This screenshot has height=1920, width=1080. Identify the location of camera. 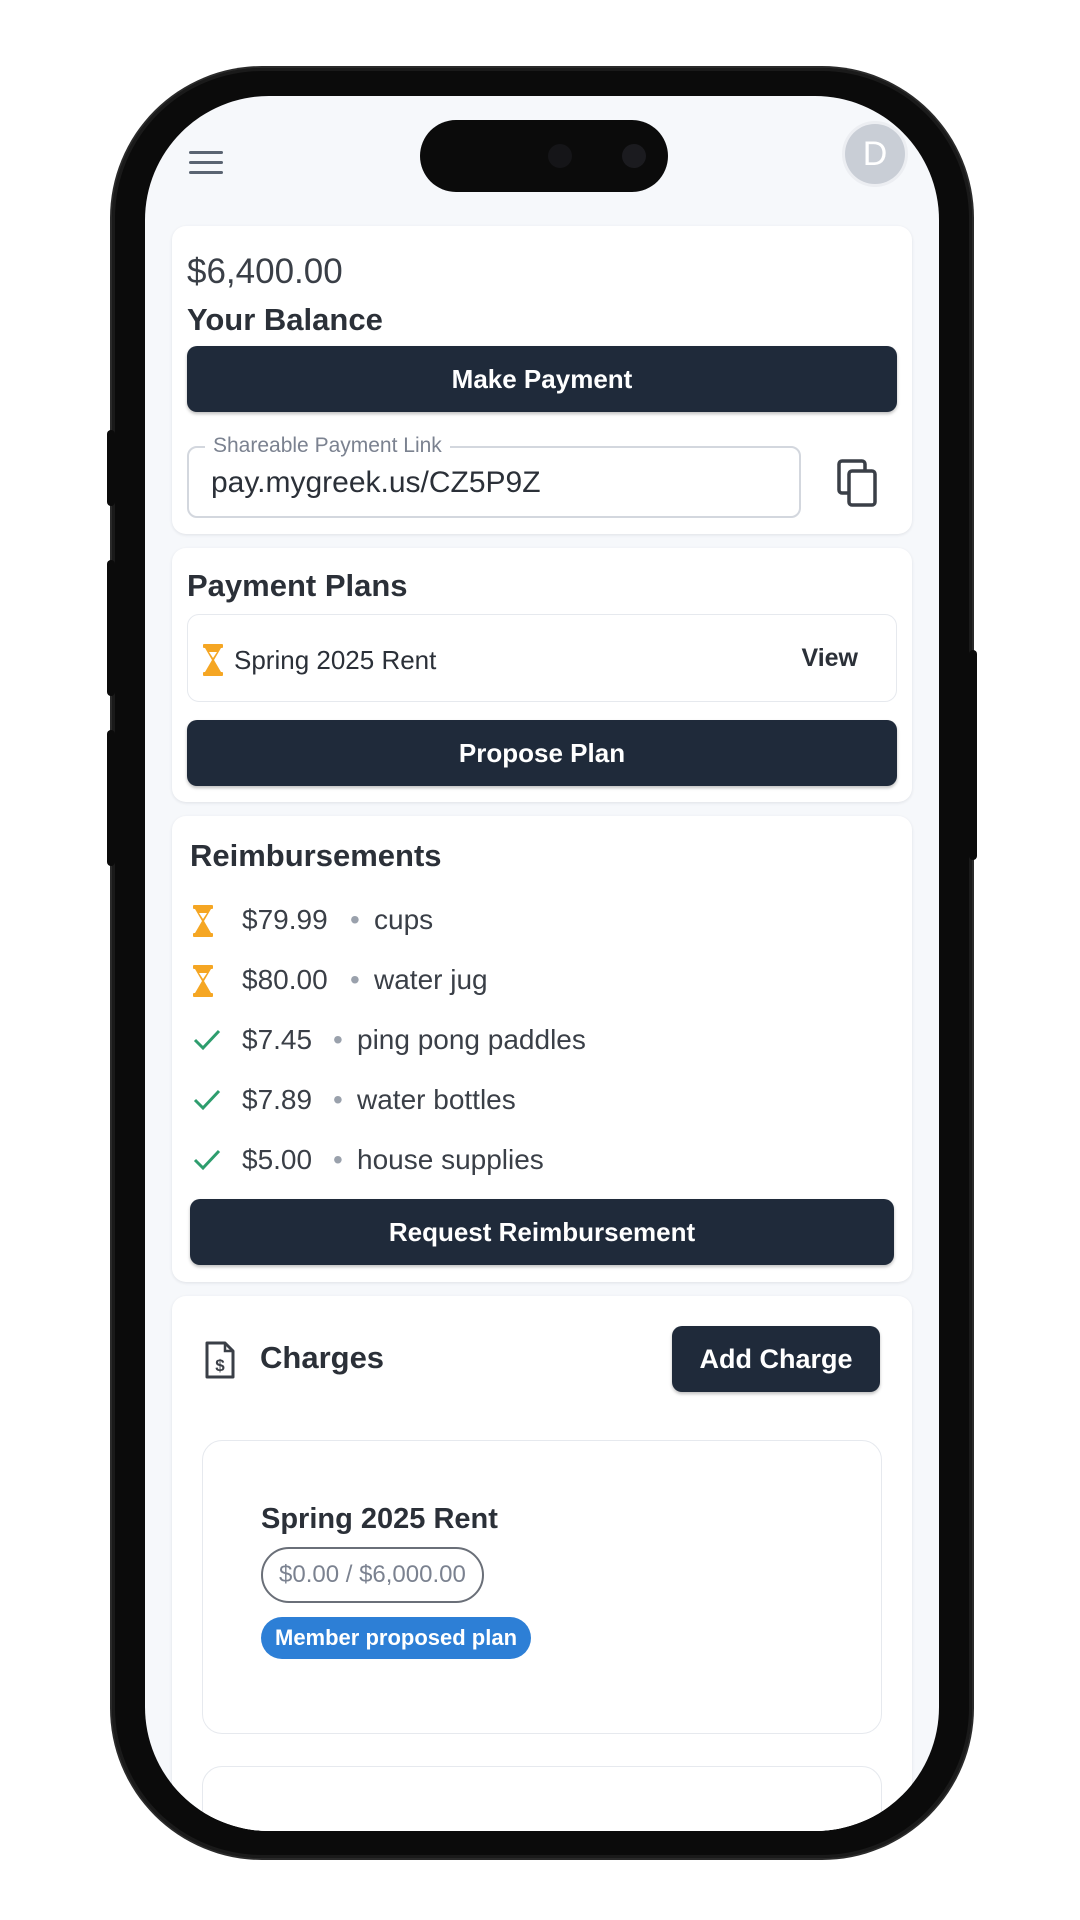
(634, 156).